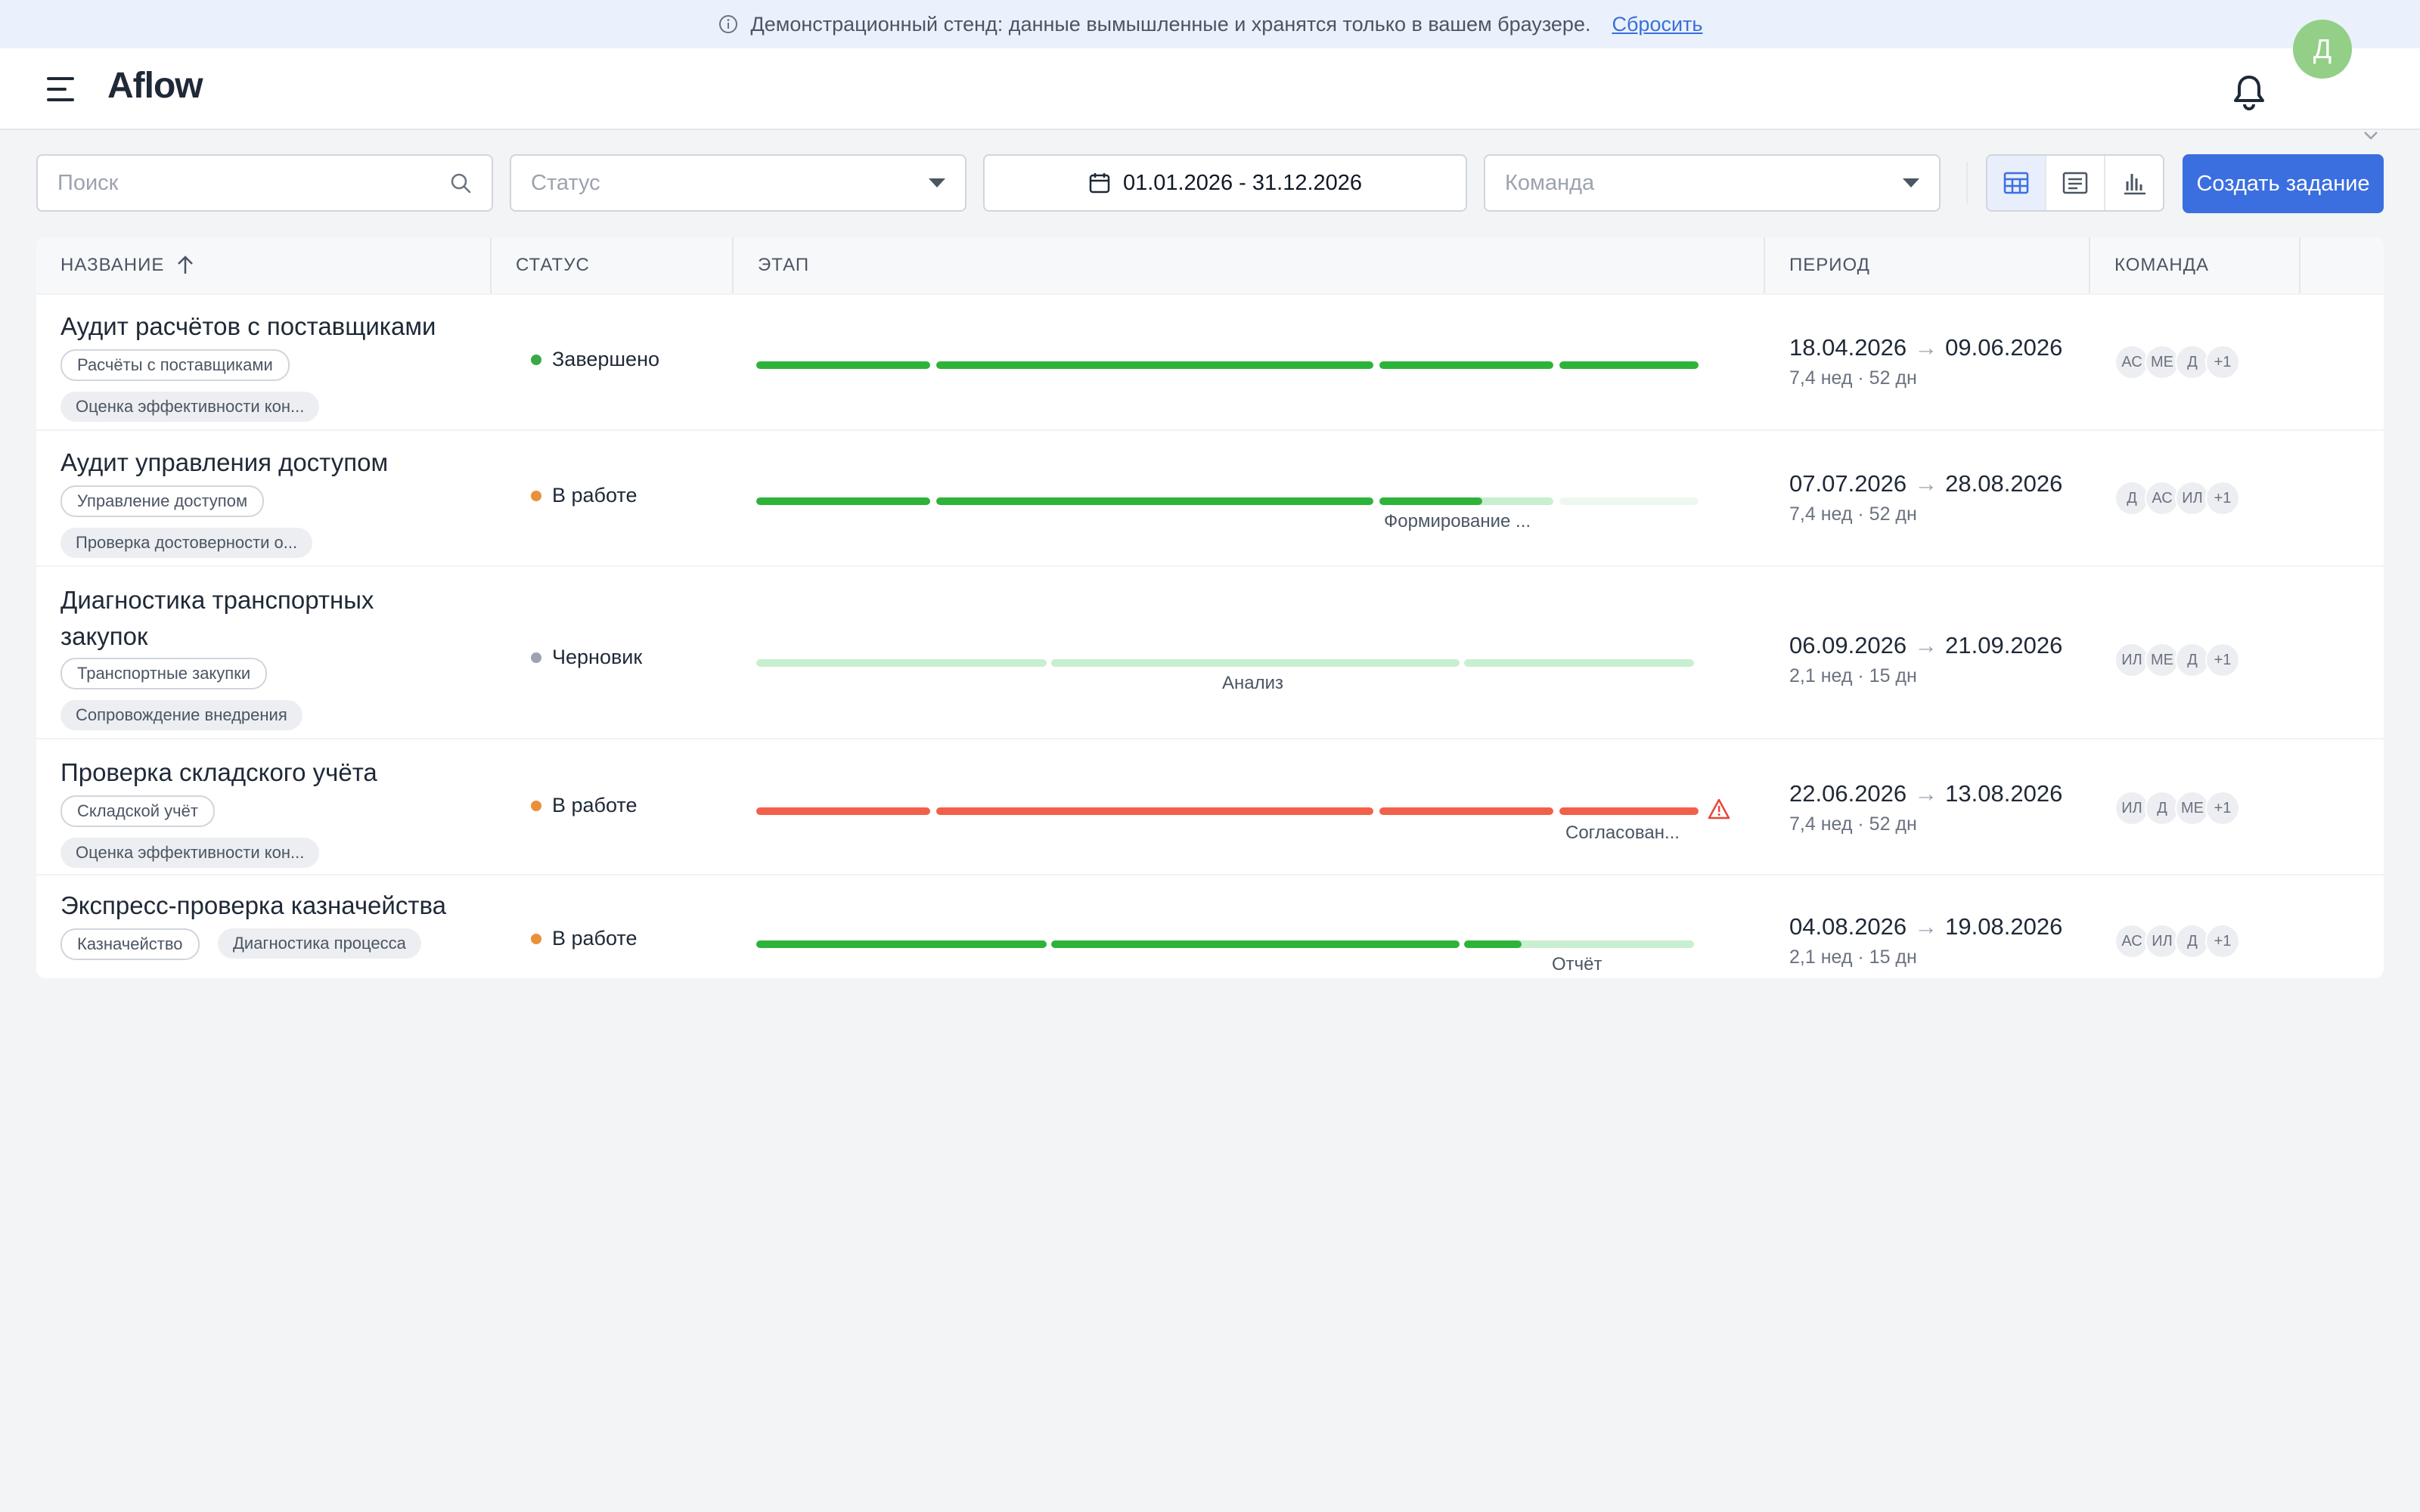 This screenshot has height=1512, width=2420. I want to click on reset-link: Сбросить, so click(1657, 24).